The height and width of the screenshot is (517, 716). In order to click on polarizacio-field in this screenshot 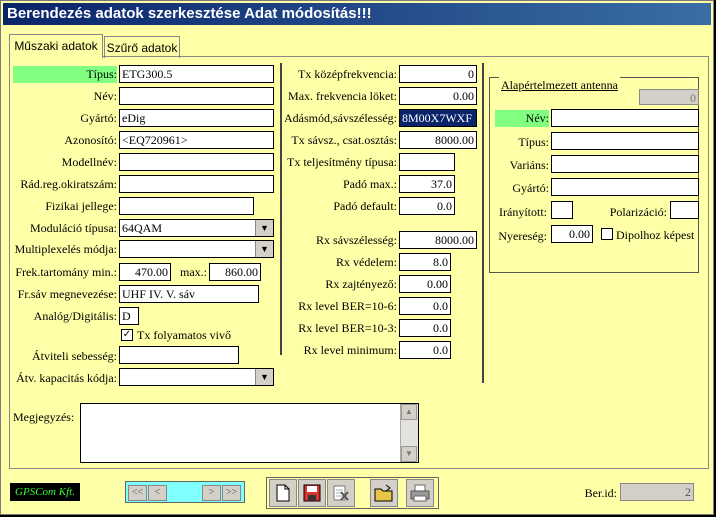, I will do `click(684, 210)`.